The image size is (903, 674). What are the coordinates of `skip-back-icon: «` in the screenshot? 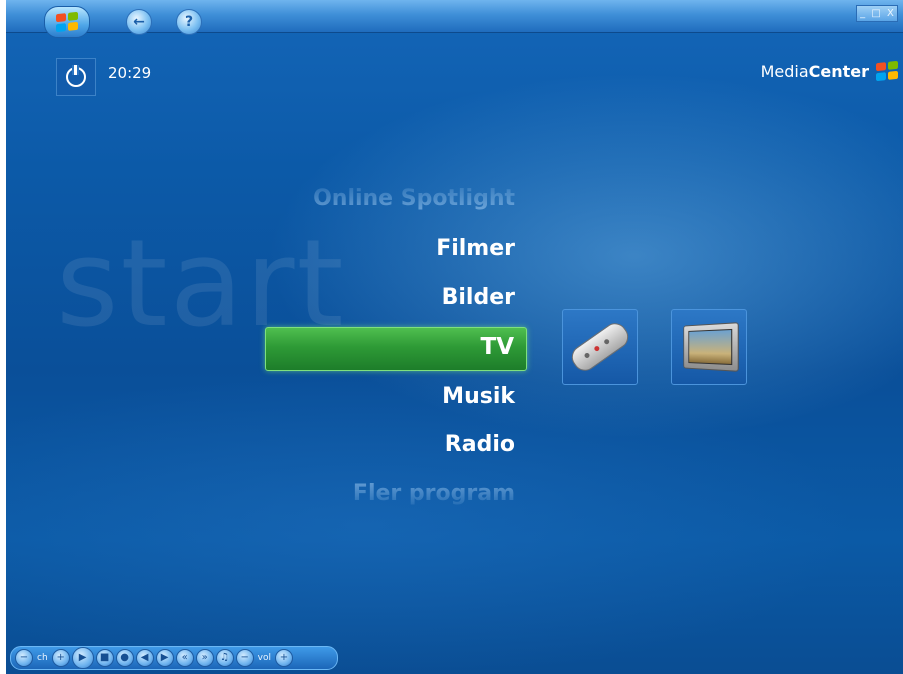 It's located at (184, 657).